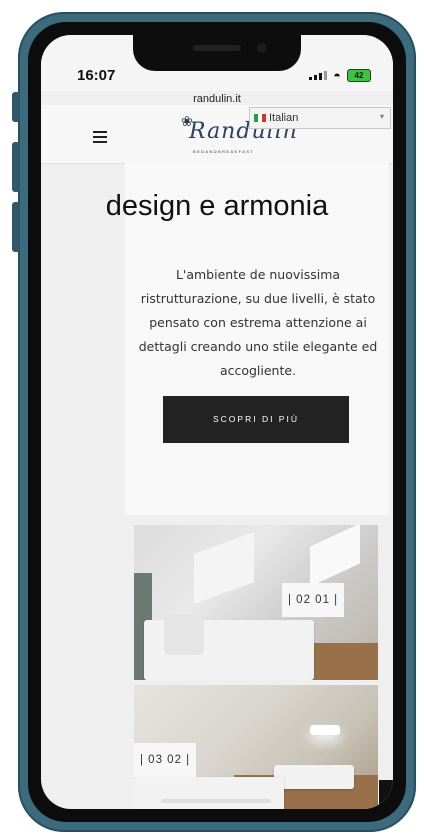 This screenshot has height=837, width=424. What do you see at coordinates (256, 419) in the screenshot?
I see `scopri-button: SCOPRI DI PIÙ` at bounding box center [256, 419].